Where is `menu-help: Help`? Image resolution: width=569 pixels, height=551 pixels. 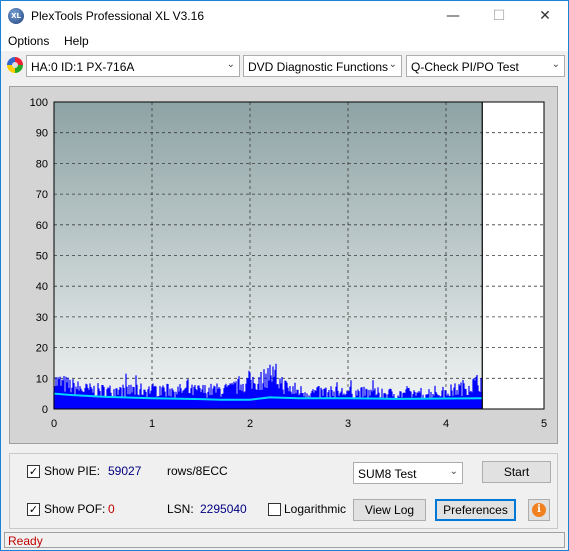 menu-help: Help is located at coordinates (76, 41).